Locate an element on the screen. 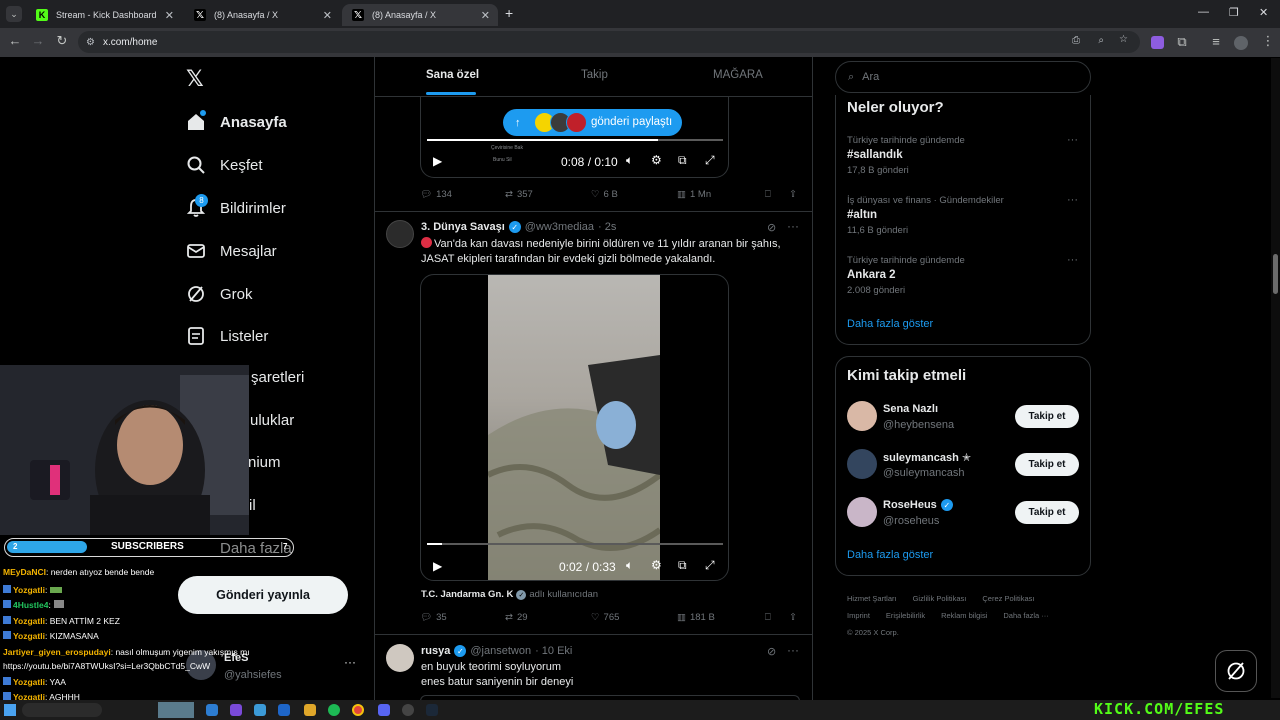 The height and width of the screenshot is (720, 1280). nav-item-bookmarks: şaretleri is located at coordinates (277, 377).